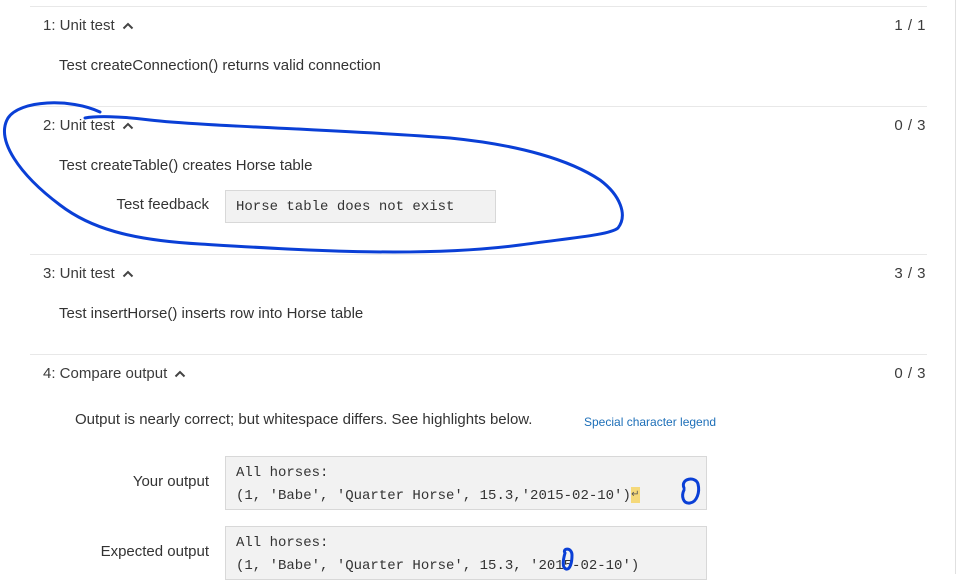 Image resolution: width=961 pixels, height=580 pixels. Describe the element at coordinates (650, 422) in the screenshot. I see `special-character-legend-link: Special character legend` at that location.